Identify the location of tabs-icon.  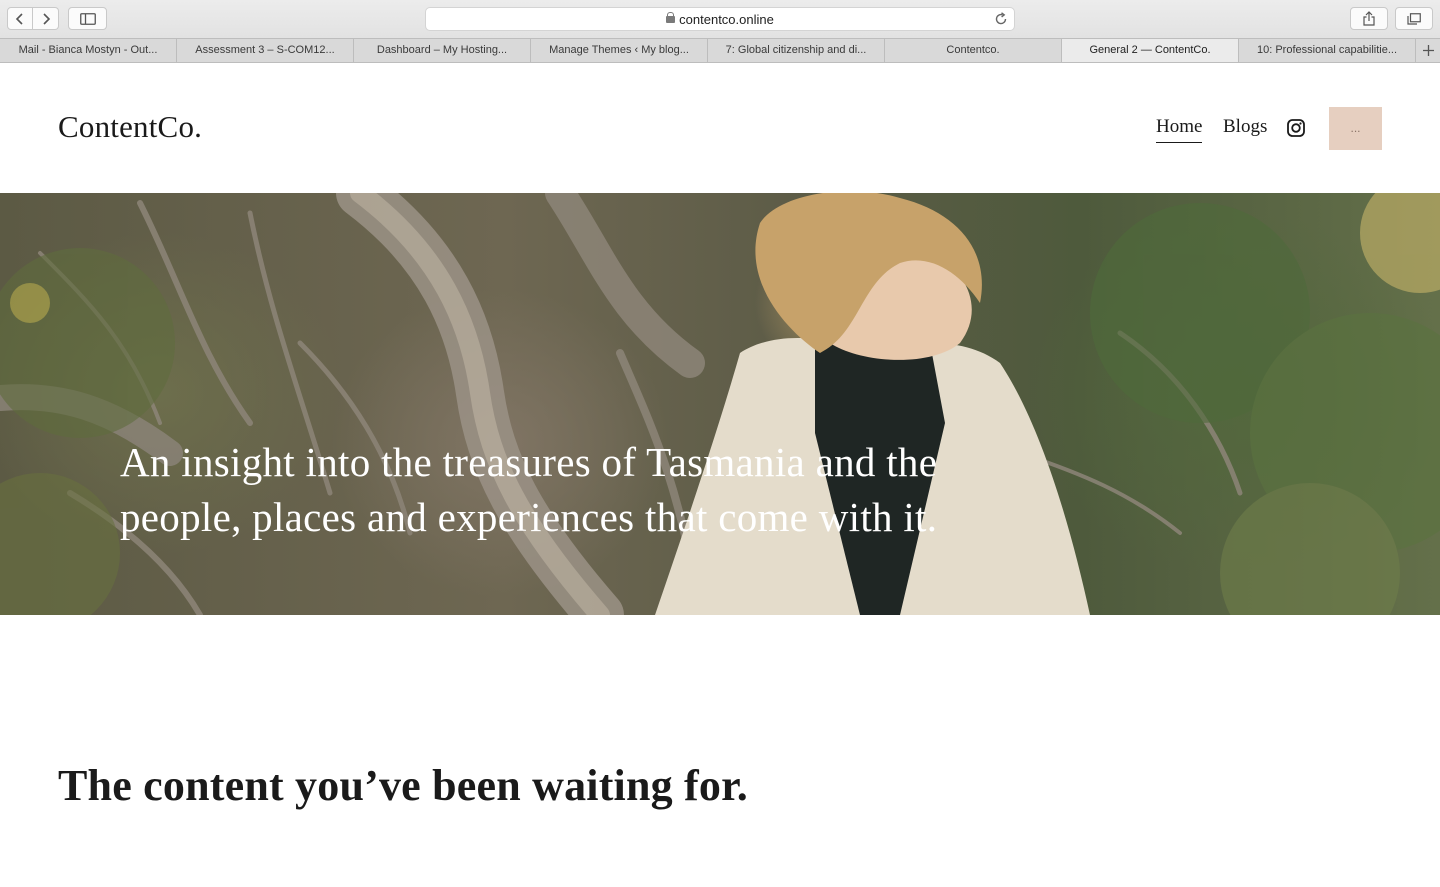
(1414, 18).